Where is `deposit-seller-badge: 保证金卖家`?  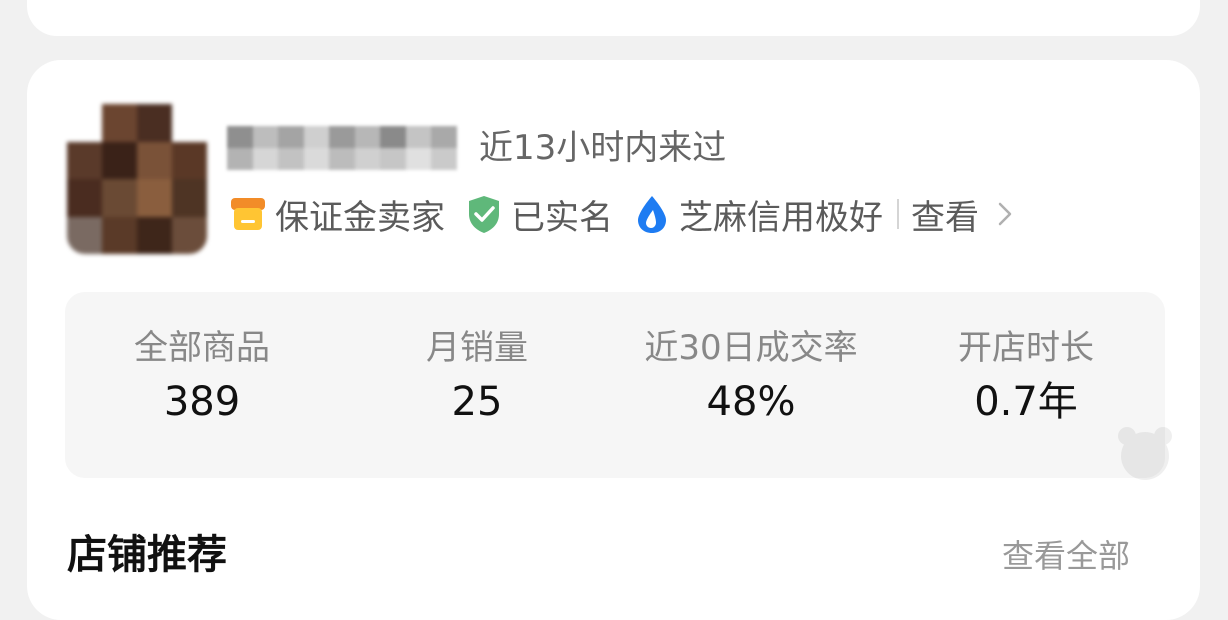
deposit-seller-badge: 保证金卖家 is located at coordinates (337, 214).